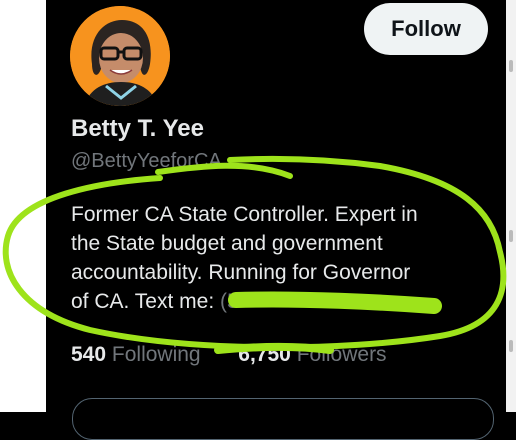  I want to click on bio-line: Former CA State Controller. Expert in, so click(244, 214).